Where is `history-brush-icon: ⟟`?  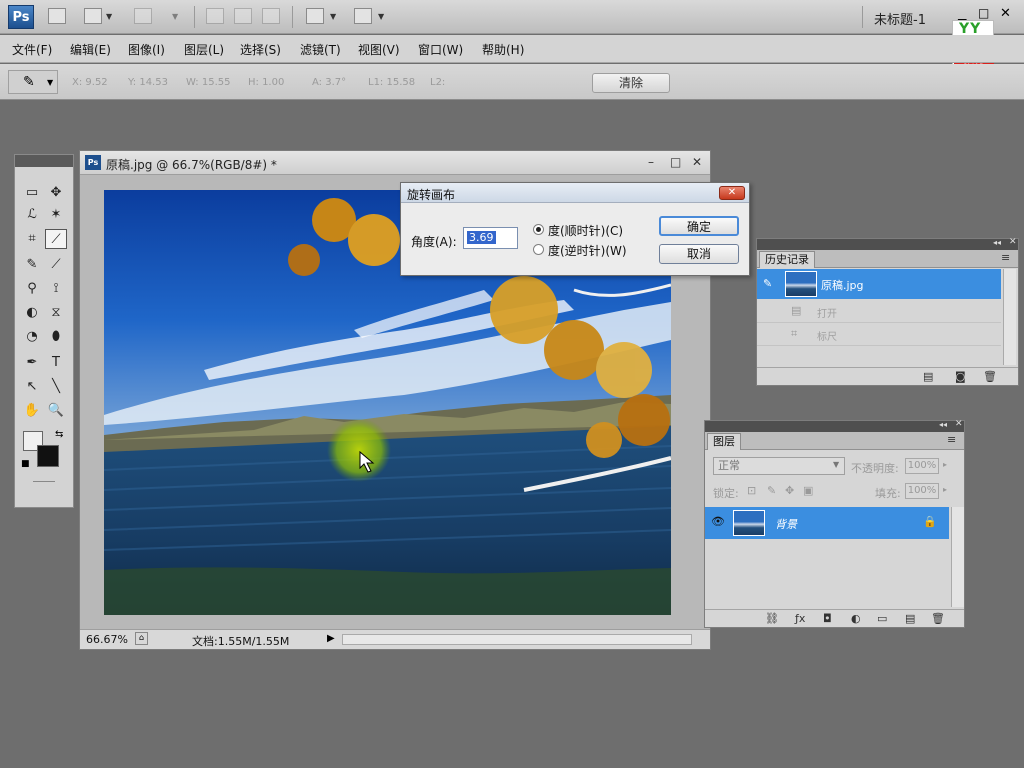
history-brush-icon: ⟟ is located at coordinates (56, 289).